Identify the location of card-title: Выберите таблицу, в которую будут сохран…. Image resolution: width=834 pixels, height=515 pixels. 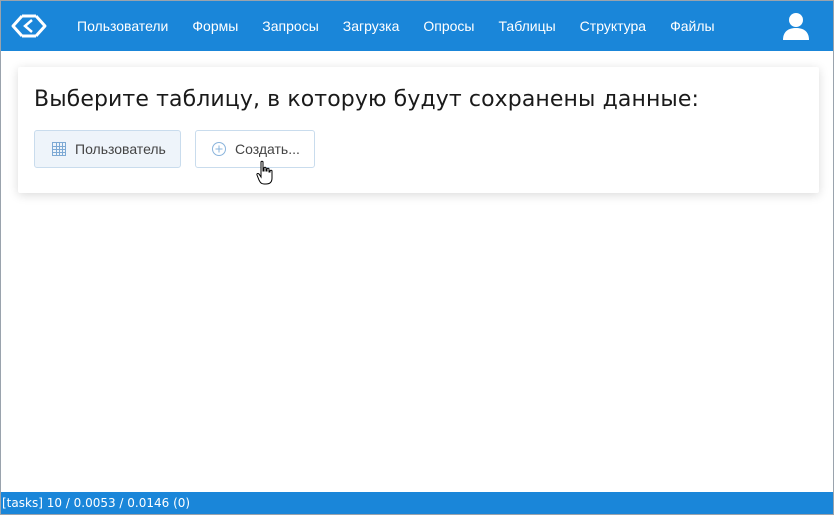
(367, 99).